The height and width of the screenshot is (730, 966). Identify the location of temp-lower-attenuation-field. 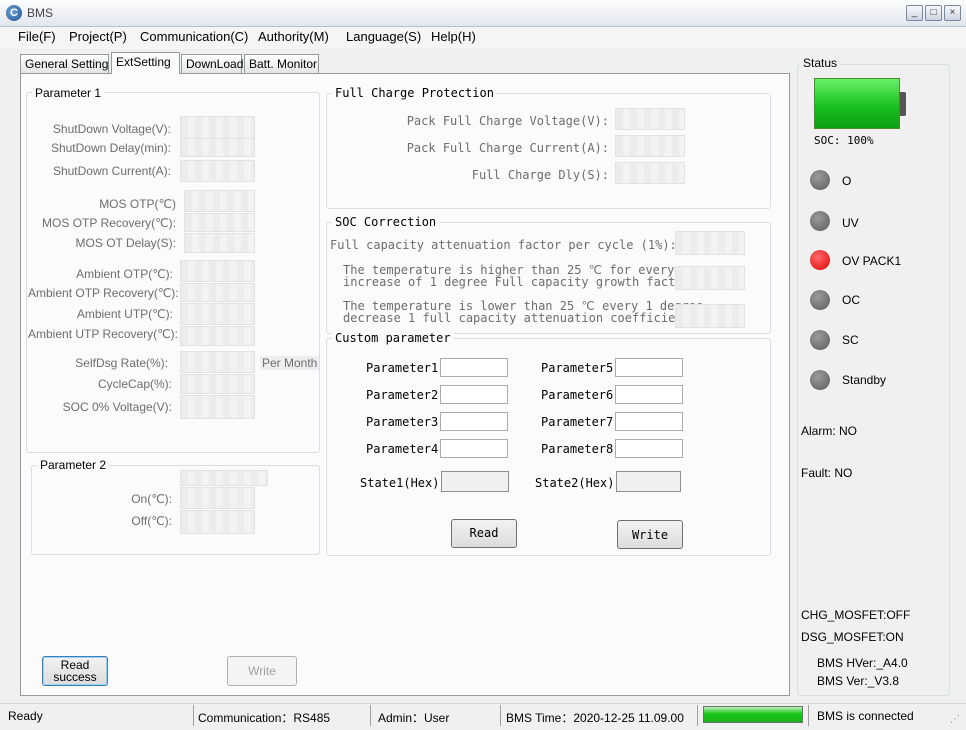
(710, 316).